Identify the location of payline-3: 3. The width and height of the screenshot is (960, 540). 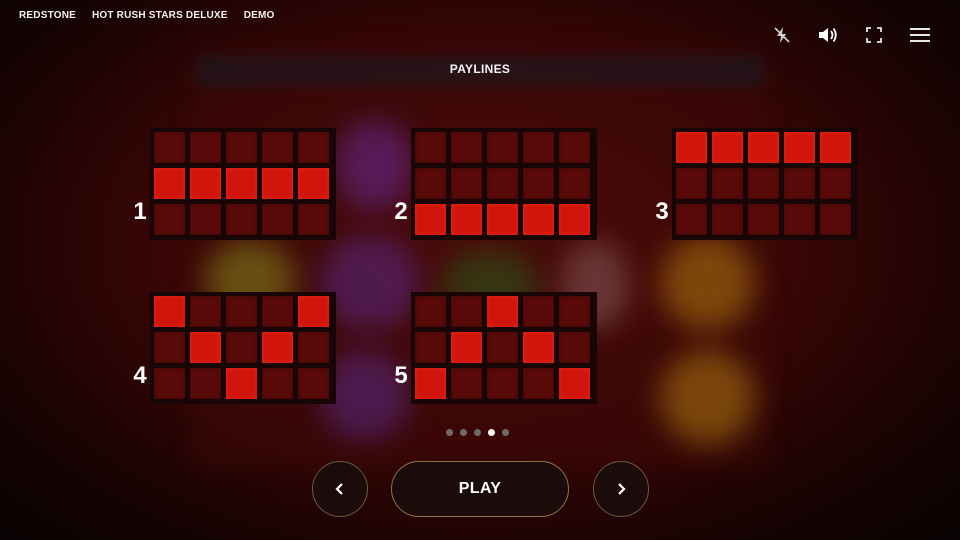
(772, 185).